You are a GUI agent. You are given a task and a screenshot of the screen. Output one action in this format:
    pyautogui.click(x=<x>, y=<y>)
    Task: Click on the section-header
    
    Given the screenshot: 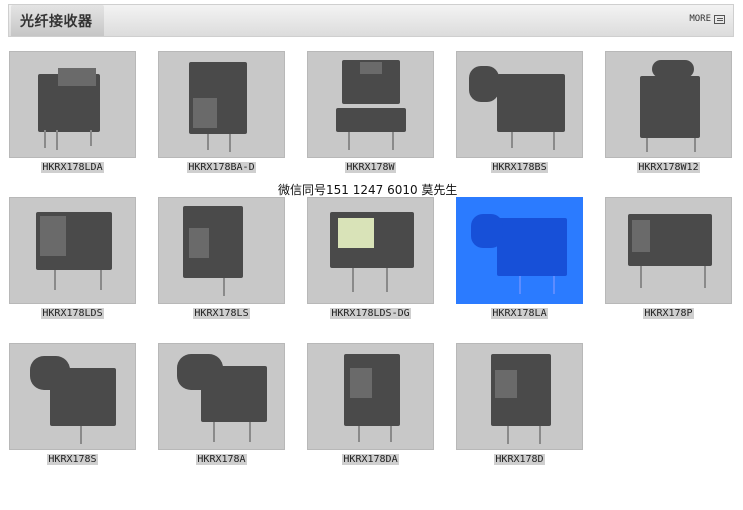 What is the action you would take?
    pyautogui.click(x=371, y=20)
    